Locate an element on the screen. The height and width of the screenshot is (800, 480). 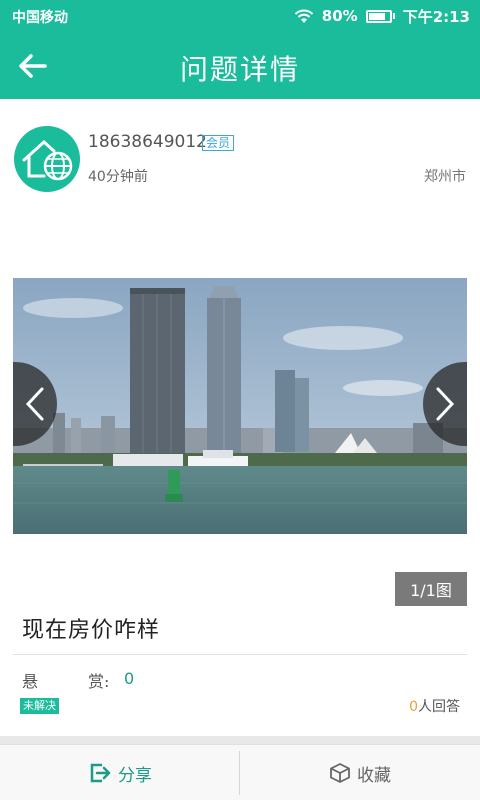
battery-percent: 80% is located at coordinates (339, 16).